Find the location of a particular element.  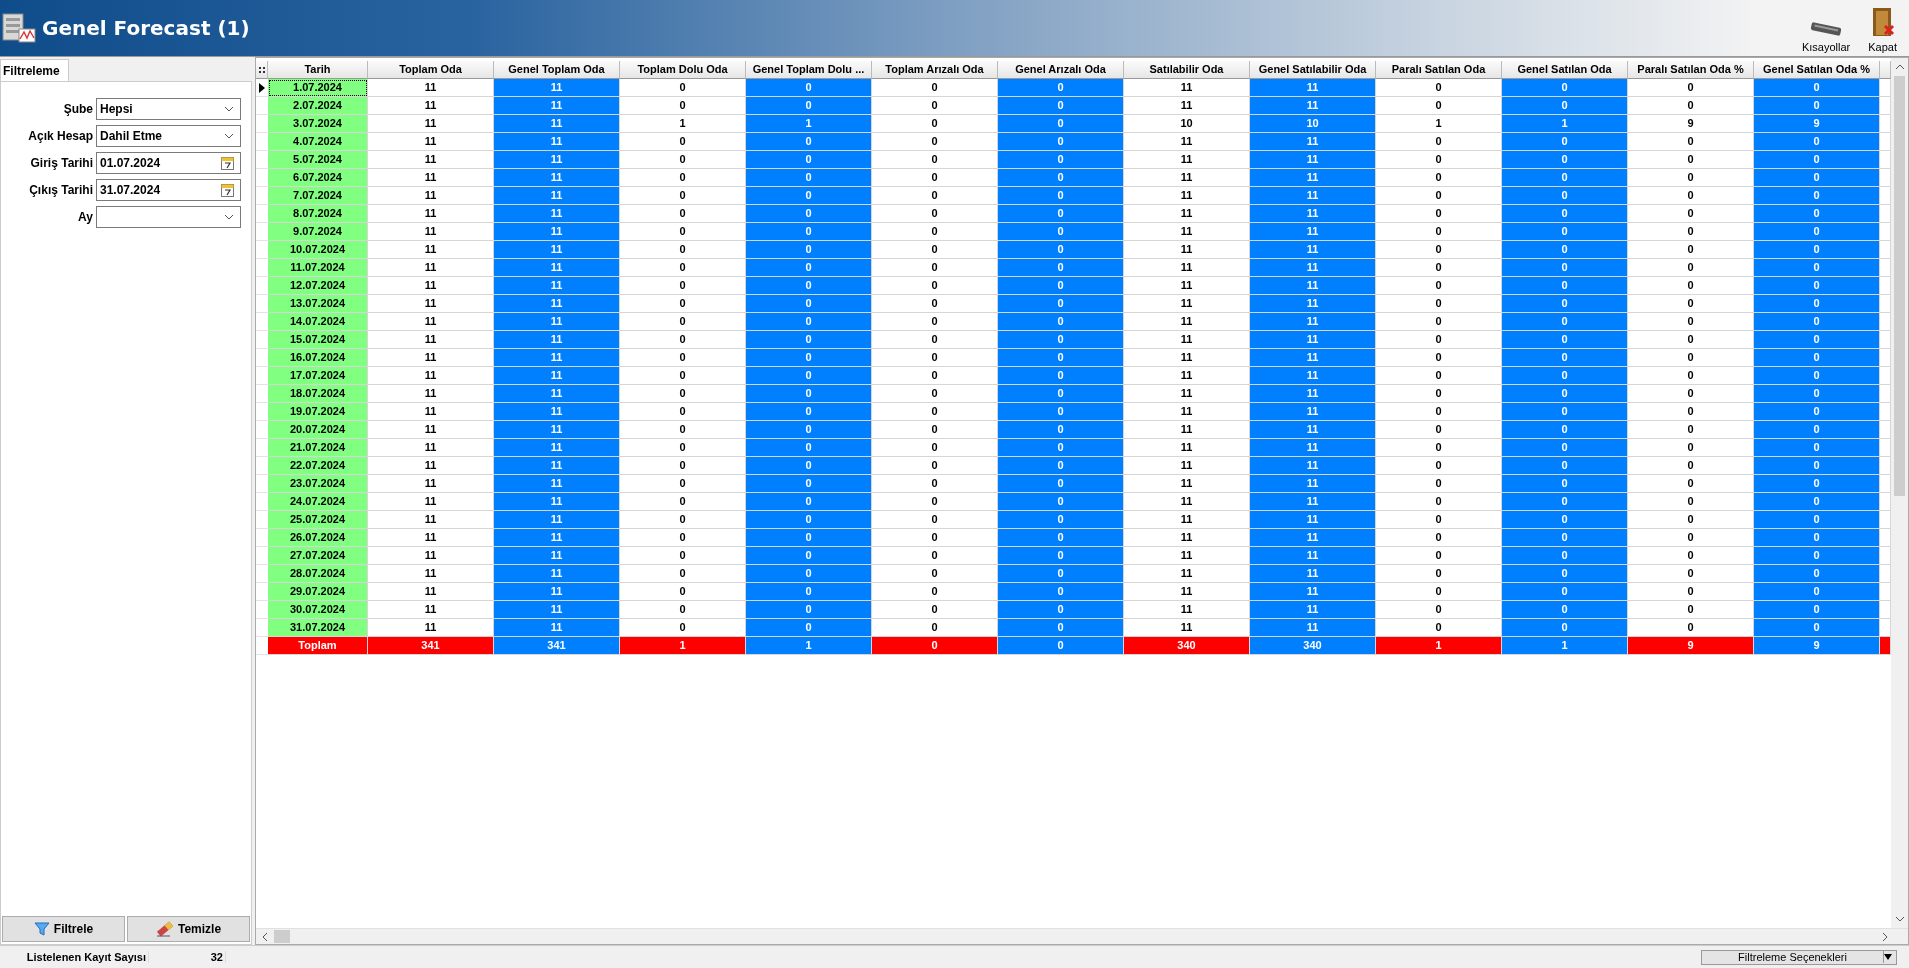

total-cell: 340 is located at coordinates (1187, 646).